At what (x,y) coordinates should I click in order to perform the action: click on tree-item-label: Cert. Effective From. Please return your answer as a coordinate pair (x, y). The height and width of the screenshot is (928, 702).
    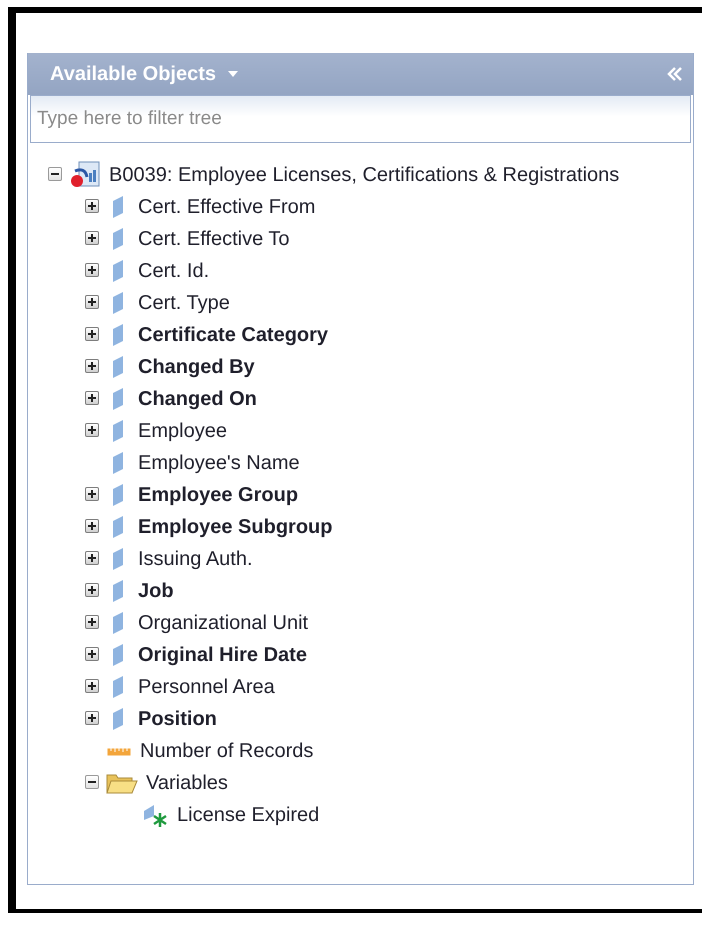
    Looking at the image, I should click on (227, 207).